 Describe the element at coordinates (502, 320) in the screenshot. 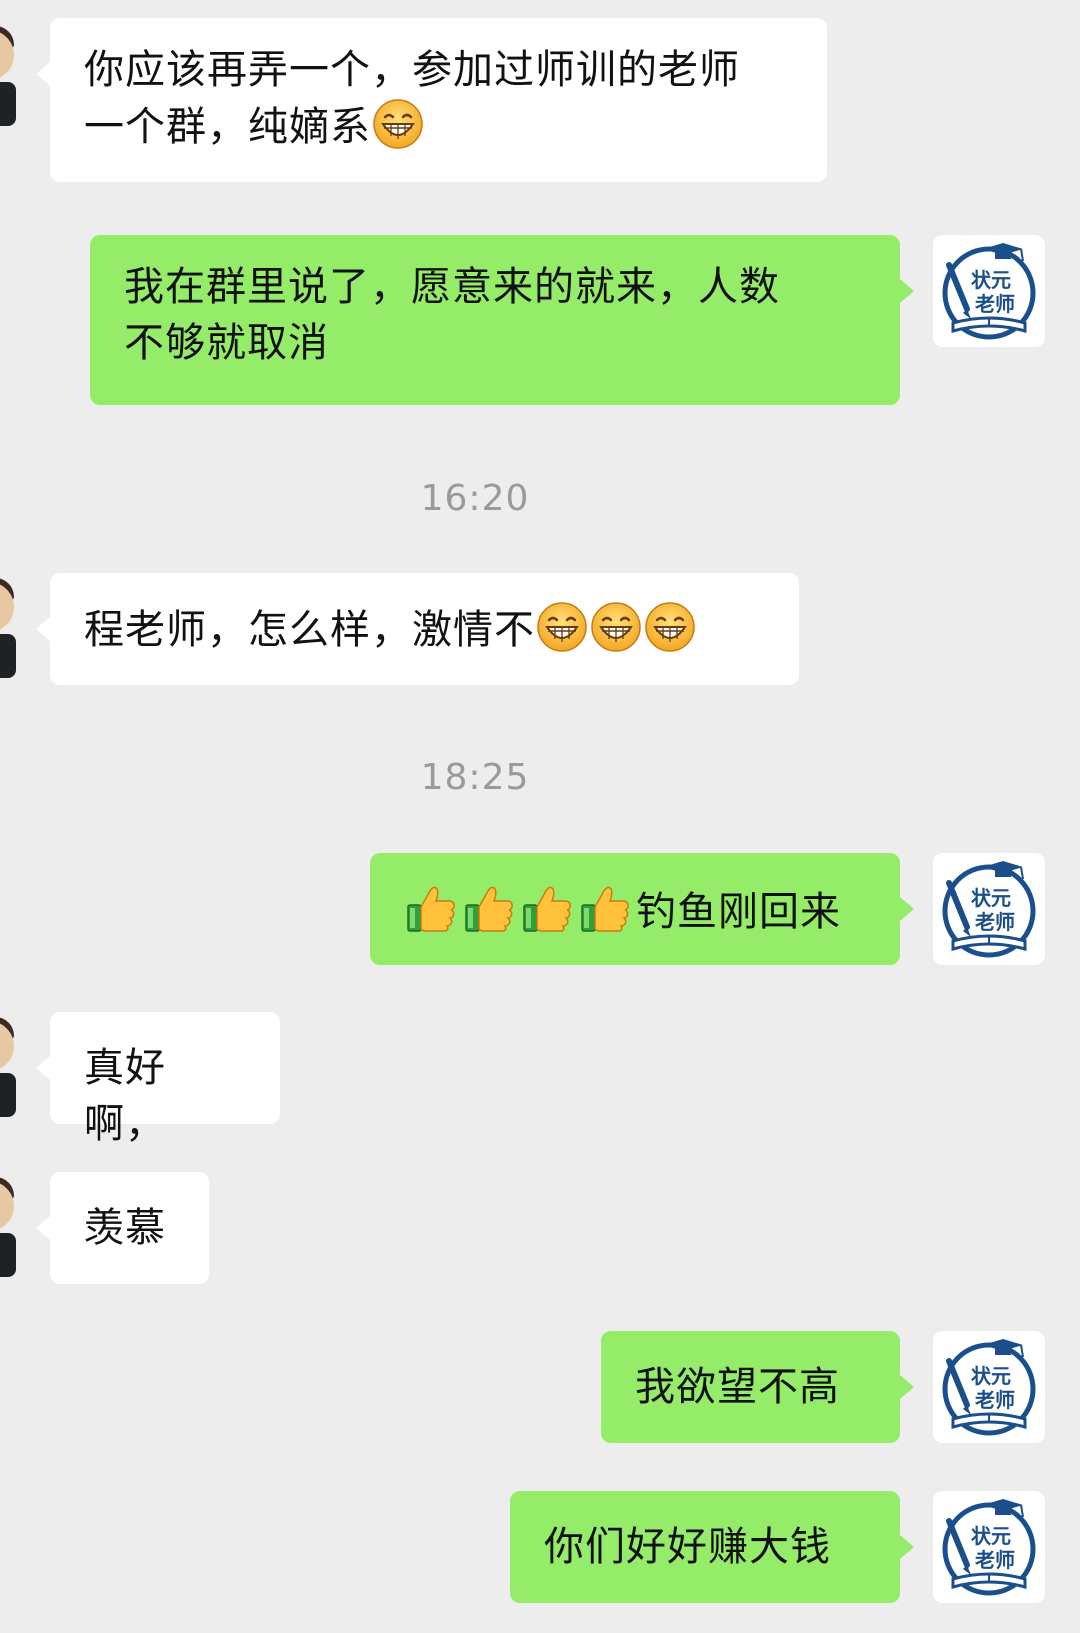

I see `outgoing-message-bubble: 我在群里说了，愿意来的就来，人数 不够就取消` at that location.